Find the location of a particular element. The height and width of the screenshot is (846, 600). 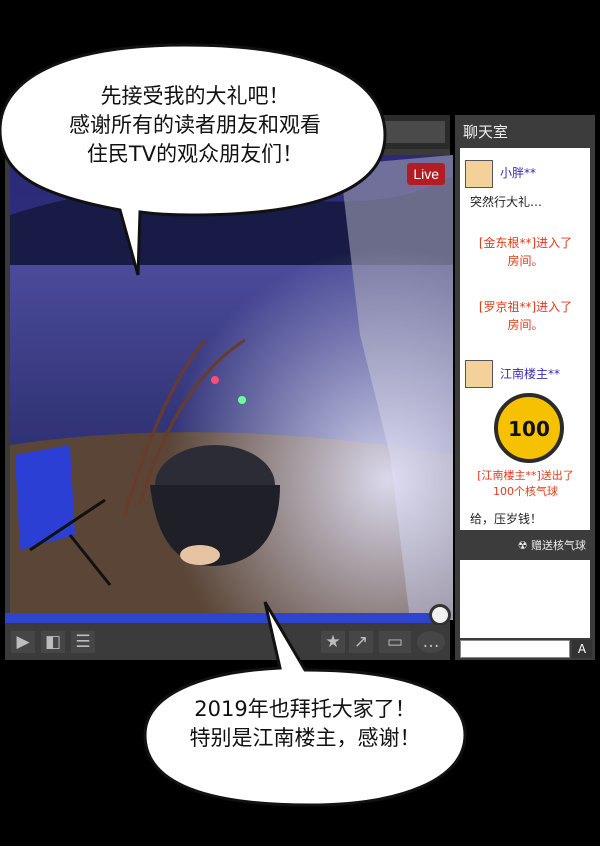

speech-line: 先接受我的大礼吧！ is located at coordinates (195, 96).